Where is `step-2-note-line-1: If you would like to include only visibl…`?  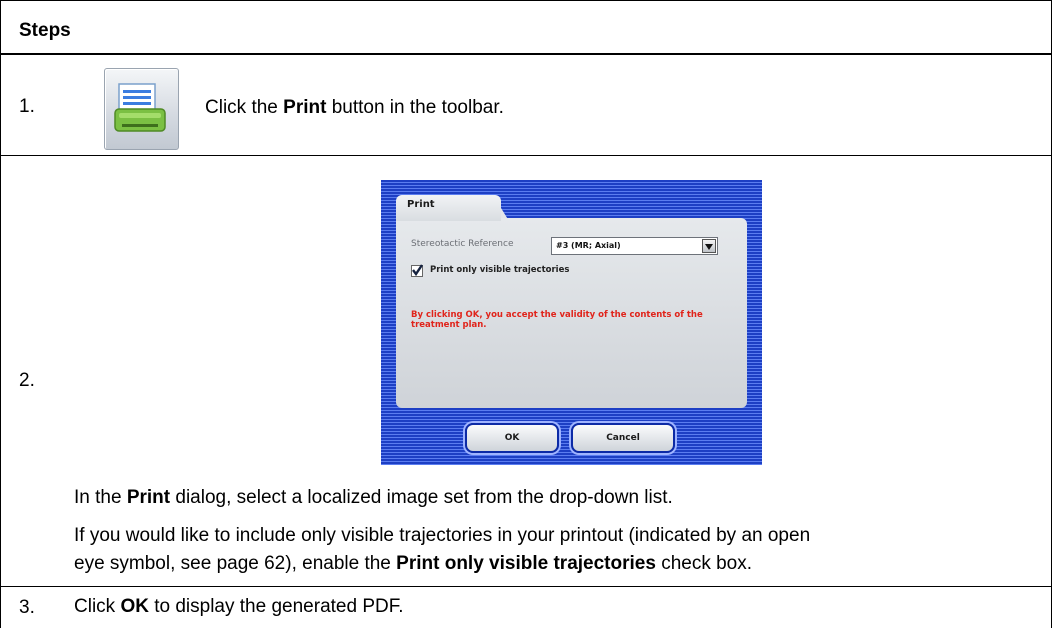
step-2-note-line-1: If you would like to include only visibl… is located at coordinates (442, 535).